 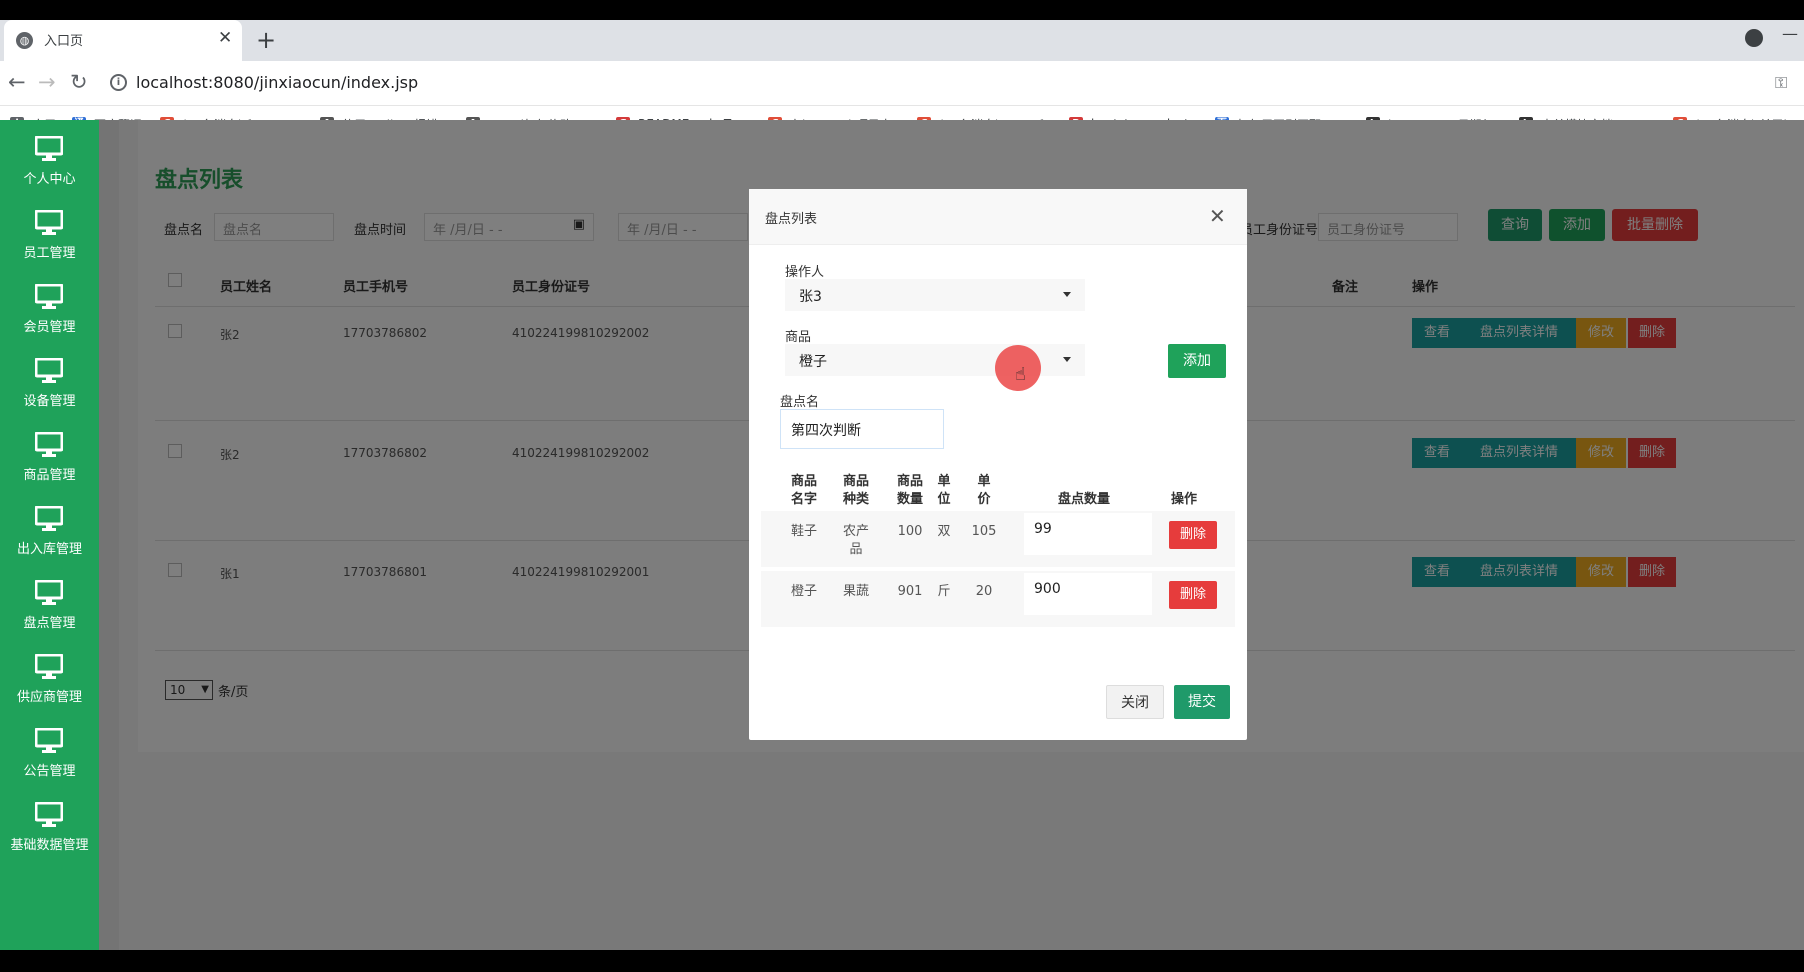 What do you see at coordinates (855, 531) in the screenshot?
I see `goods-kind-line-1: 农产` at bounding box center [855, 531].